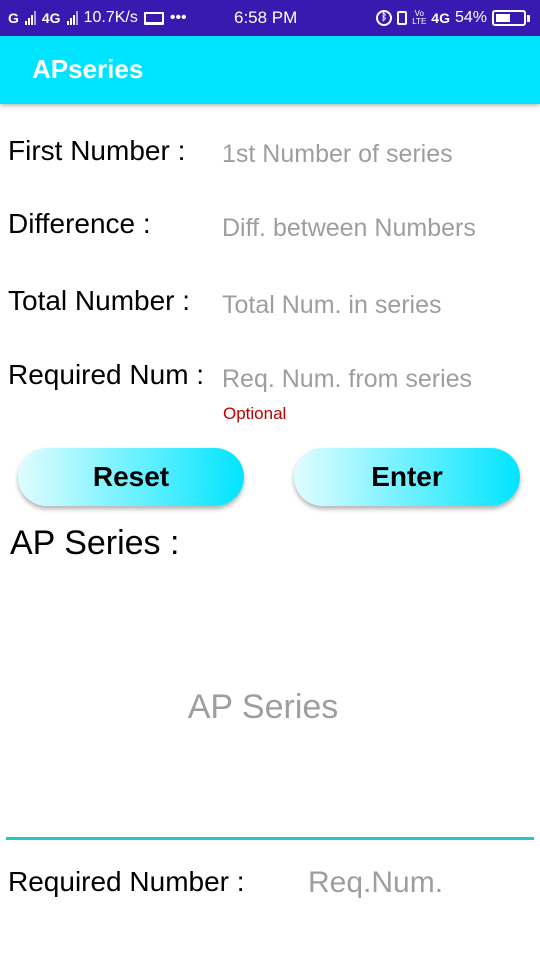 This screenshot has height=960, width=540. I want to click on app-bar: APseries, so click(270, 70).